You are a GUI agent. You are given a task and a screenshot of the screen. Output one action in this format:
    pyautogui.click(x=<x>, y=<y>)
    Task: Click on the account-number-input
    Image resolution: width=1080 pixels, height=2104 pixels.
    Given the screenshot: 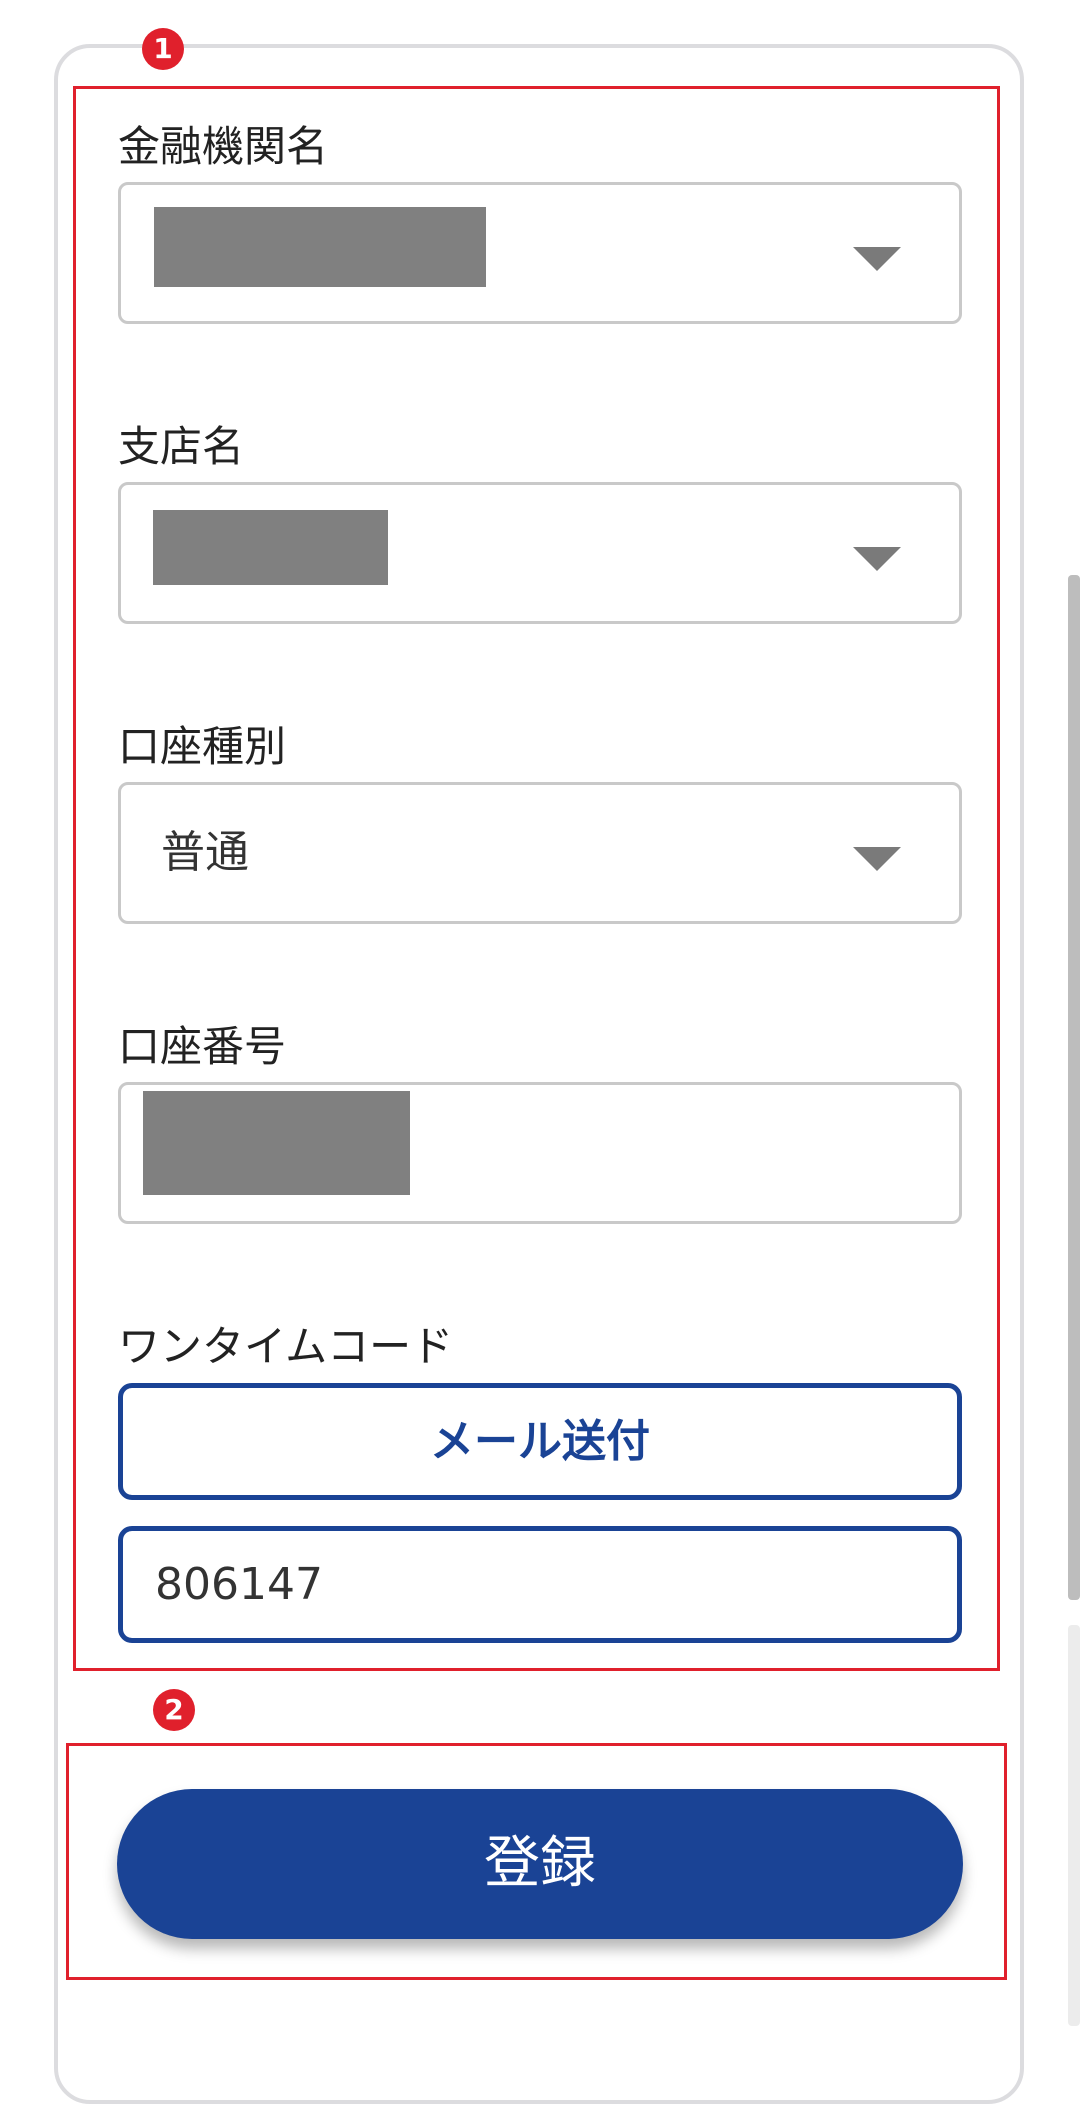 What is the action you would take?
    pyautogui.click(x=540, y=1153)
    